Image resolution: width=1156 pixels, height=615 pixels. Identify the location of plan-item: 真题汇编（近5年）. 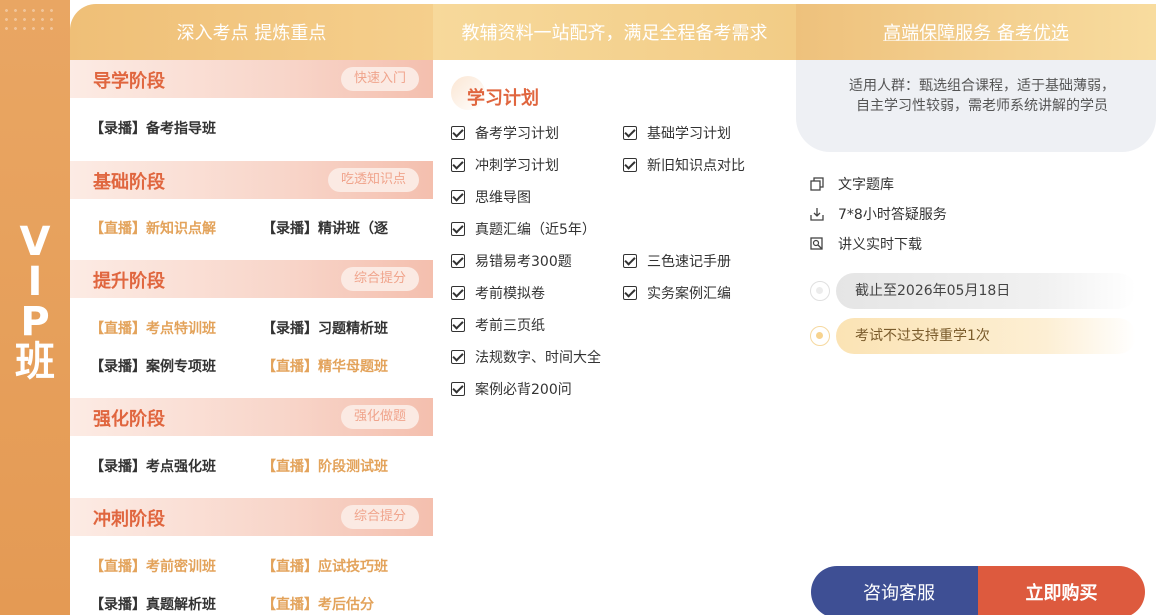
(523, 229).